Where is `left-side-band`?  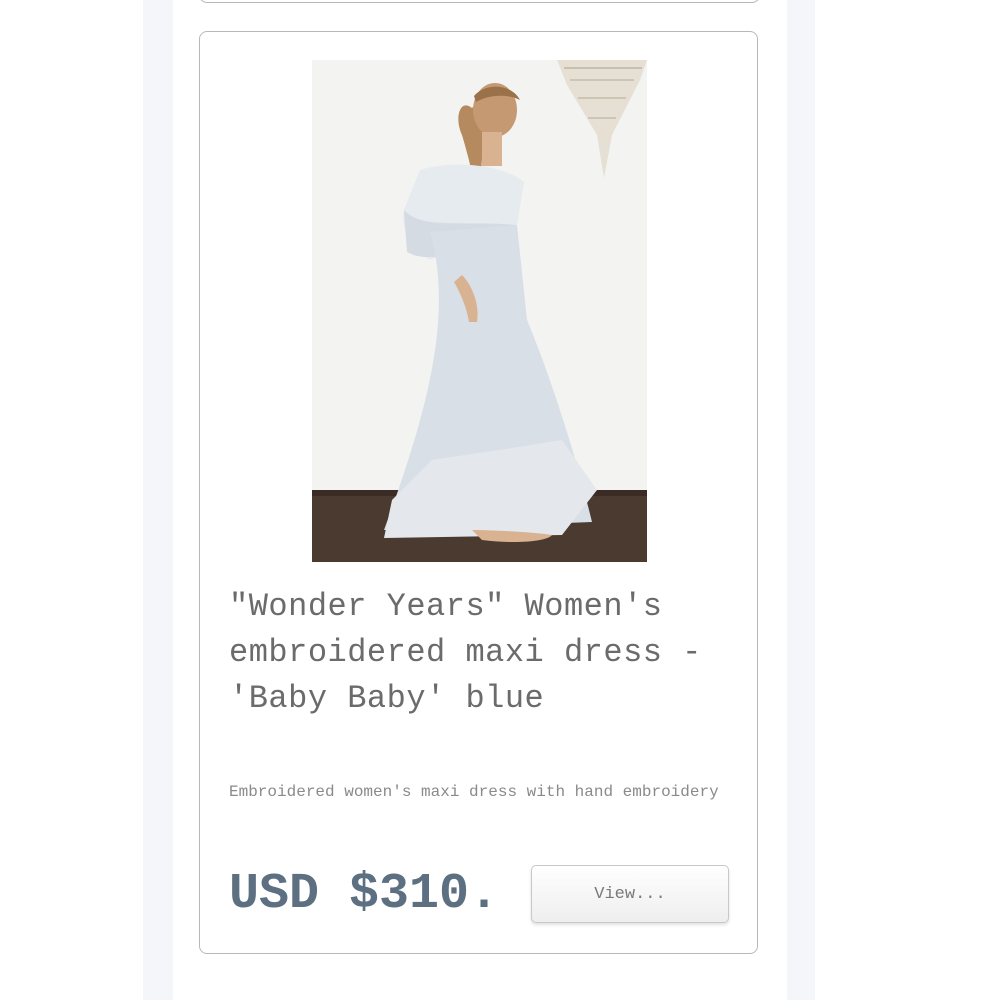
left-side-band is located at coordinates (158, 500).